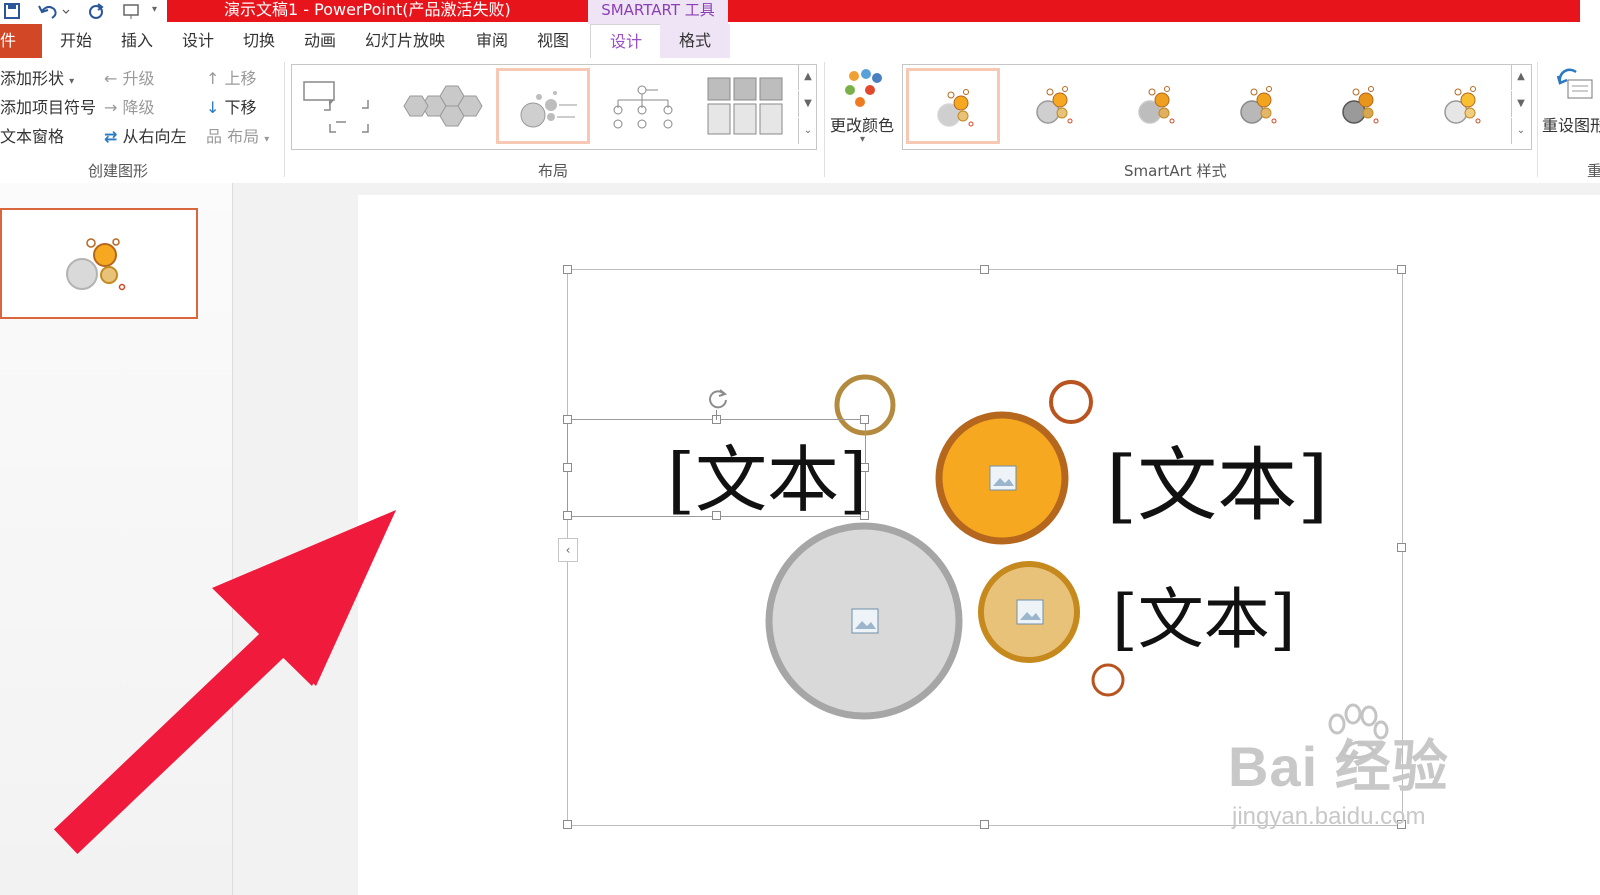  I want to click on rotate-handle-icon, so click(719, 400).